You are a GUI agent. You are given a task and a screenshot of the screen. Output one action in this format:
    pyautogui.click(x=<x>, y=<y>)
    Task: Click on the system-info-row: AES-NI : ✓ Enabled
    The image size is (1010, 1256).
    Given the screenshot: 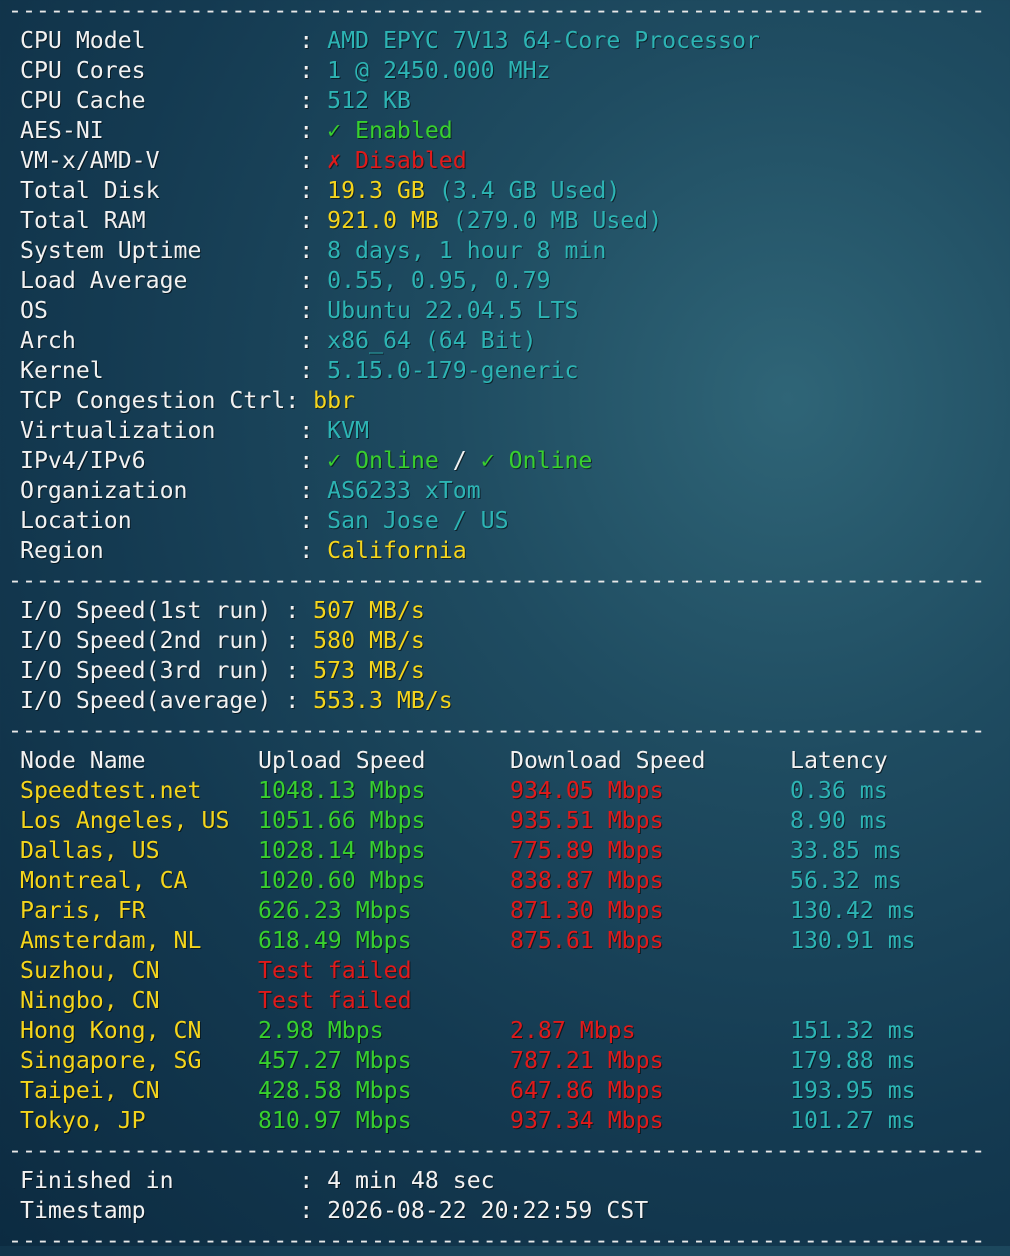 What is the action you would take?
    pyautogui.click(x=236, y=131)
    